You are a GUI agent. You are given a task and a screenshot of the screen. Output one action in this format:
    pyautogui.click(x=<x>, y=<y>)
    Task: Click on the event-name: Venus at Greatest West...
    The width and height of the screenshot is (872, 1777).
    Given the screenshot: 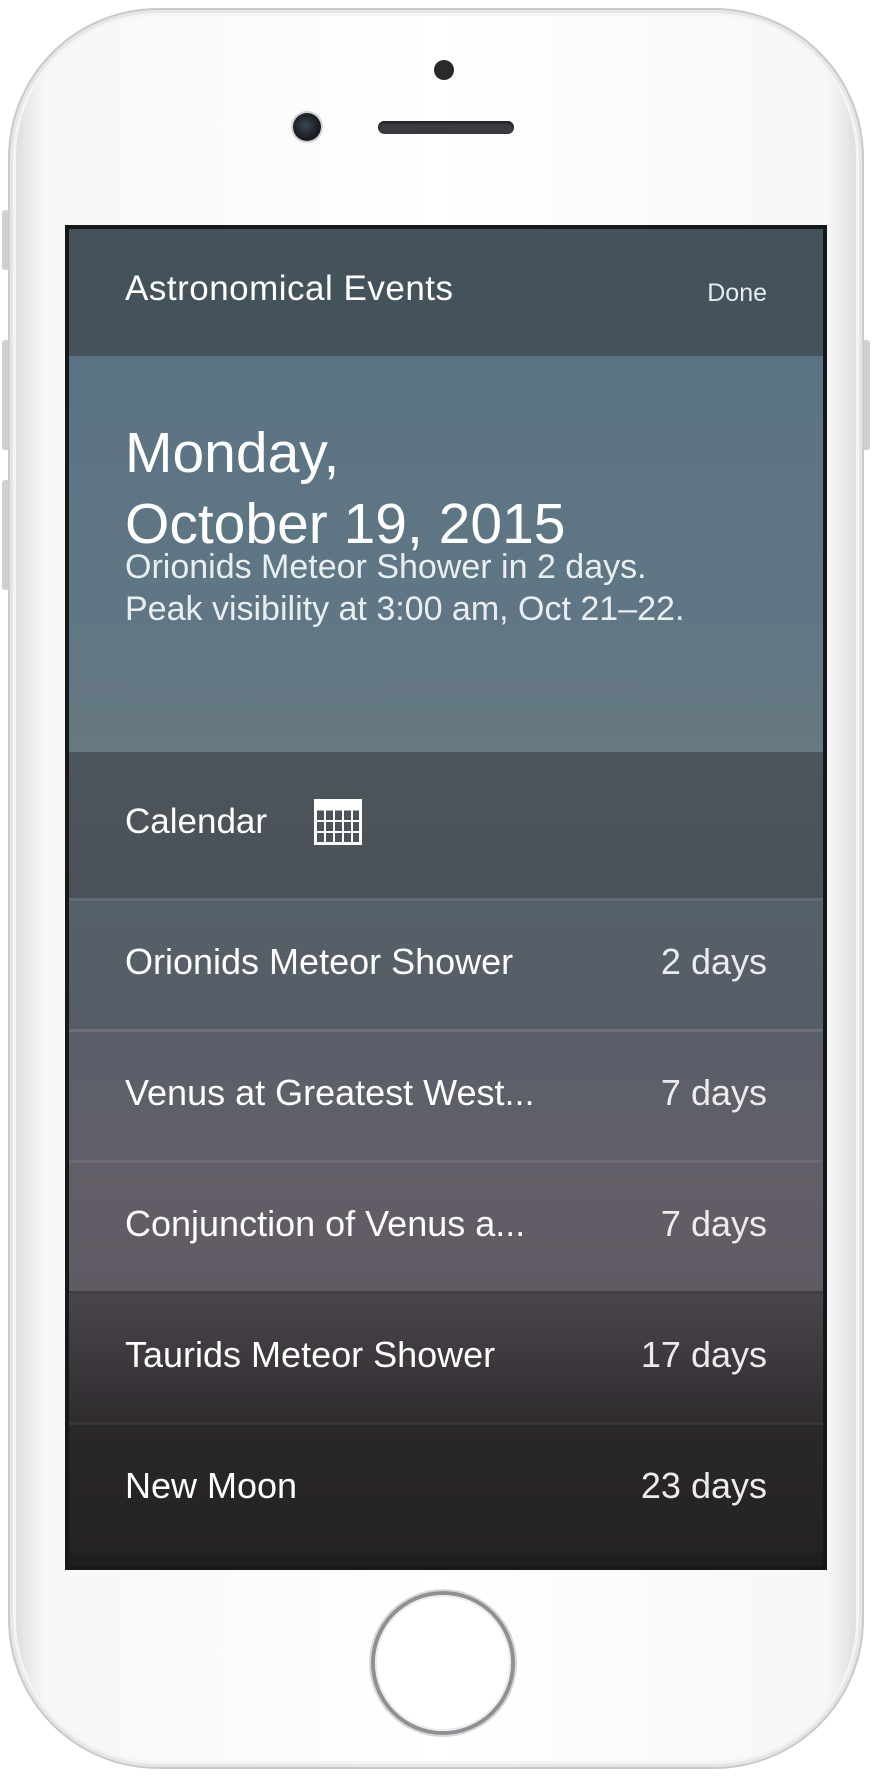 What is the action you would take?
    pyautogui.click(x=330, y=1092)
    